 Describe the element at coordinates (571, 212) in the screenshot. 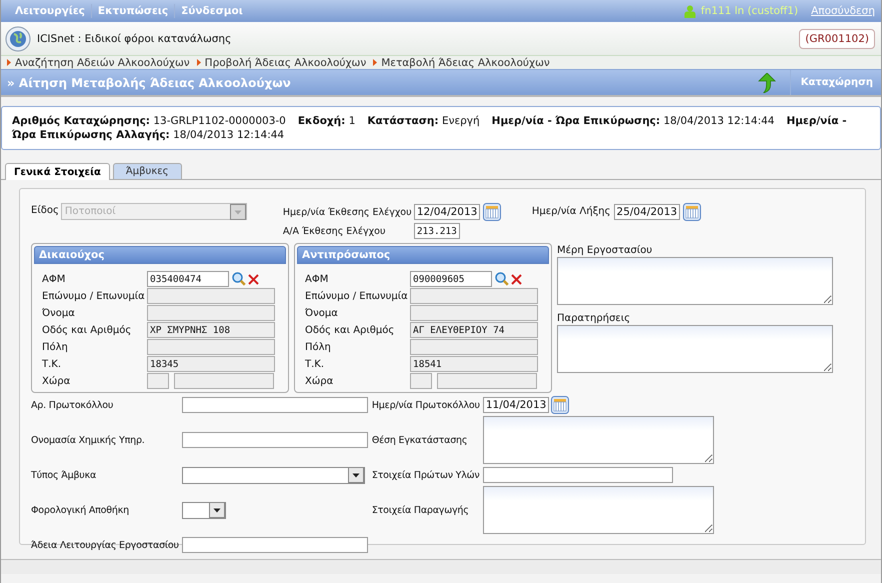

I see `field-label: Ημερ/νία Λήξης` at that location.